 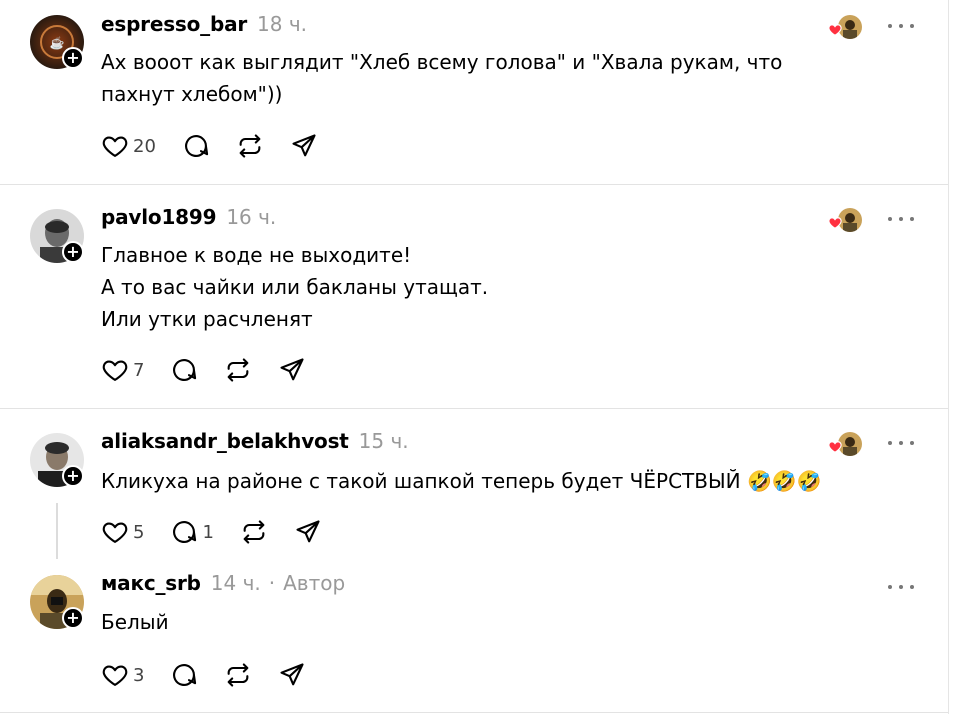 I want to click on comment-actions: 3, so click(x=216, y=675).